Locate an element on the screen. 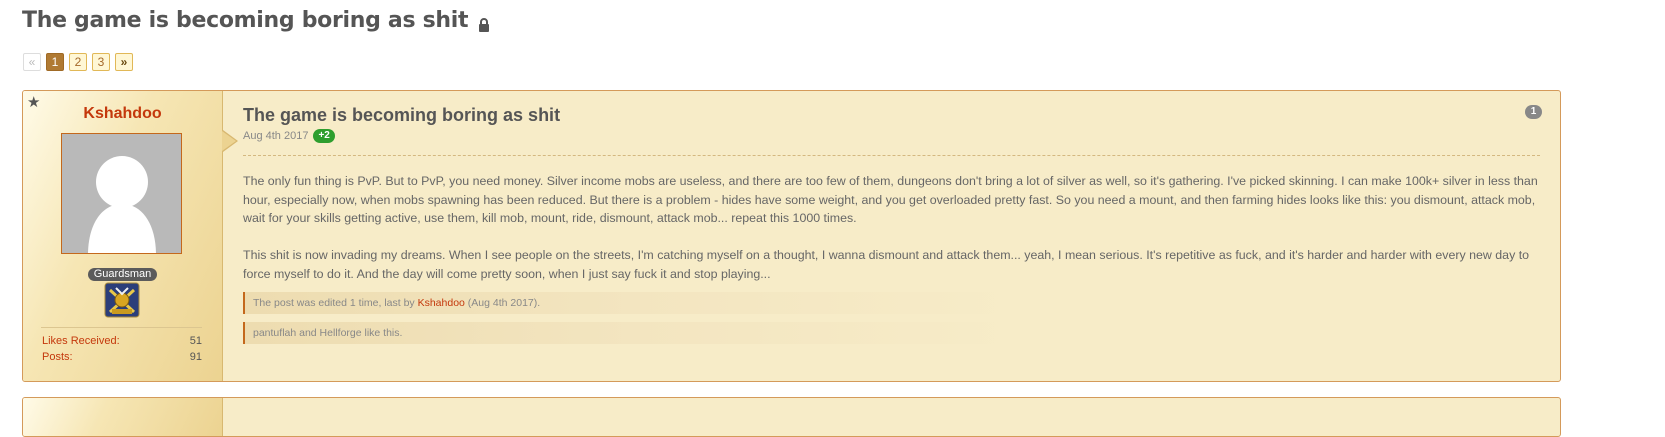  page-title: The game is becoming boring as shit is located at coordinates (256, 20).